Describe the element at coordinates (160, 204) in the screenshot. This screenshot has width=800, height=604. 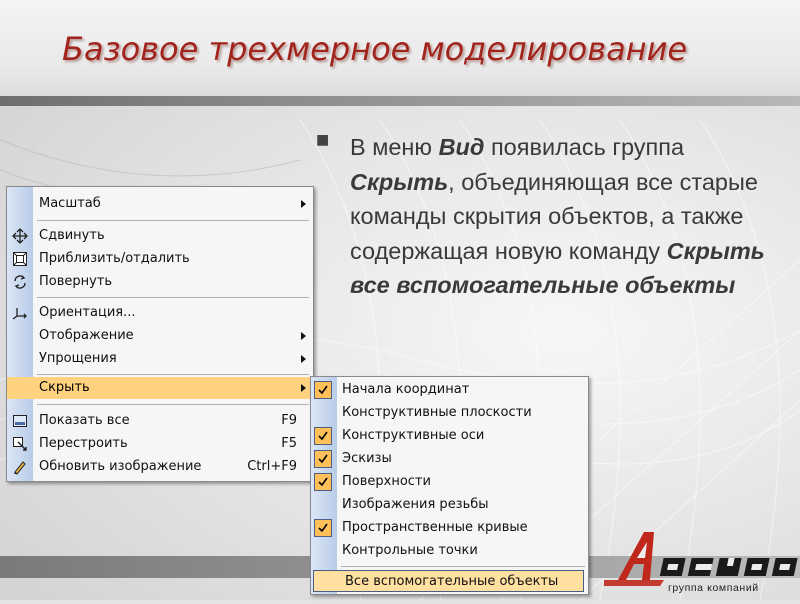
I see `menu-item-scale: Масштаб` at that location.